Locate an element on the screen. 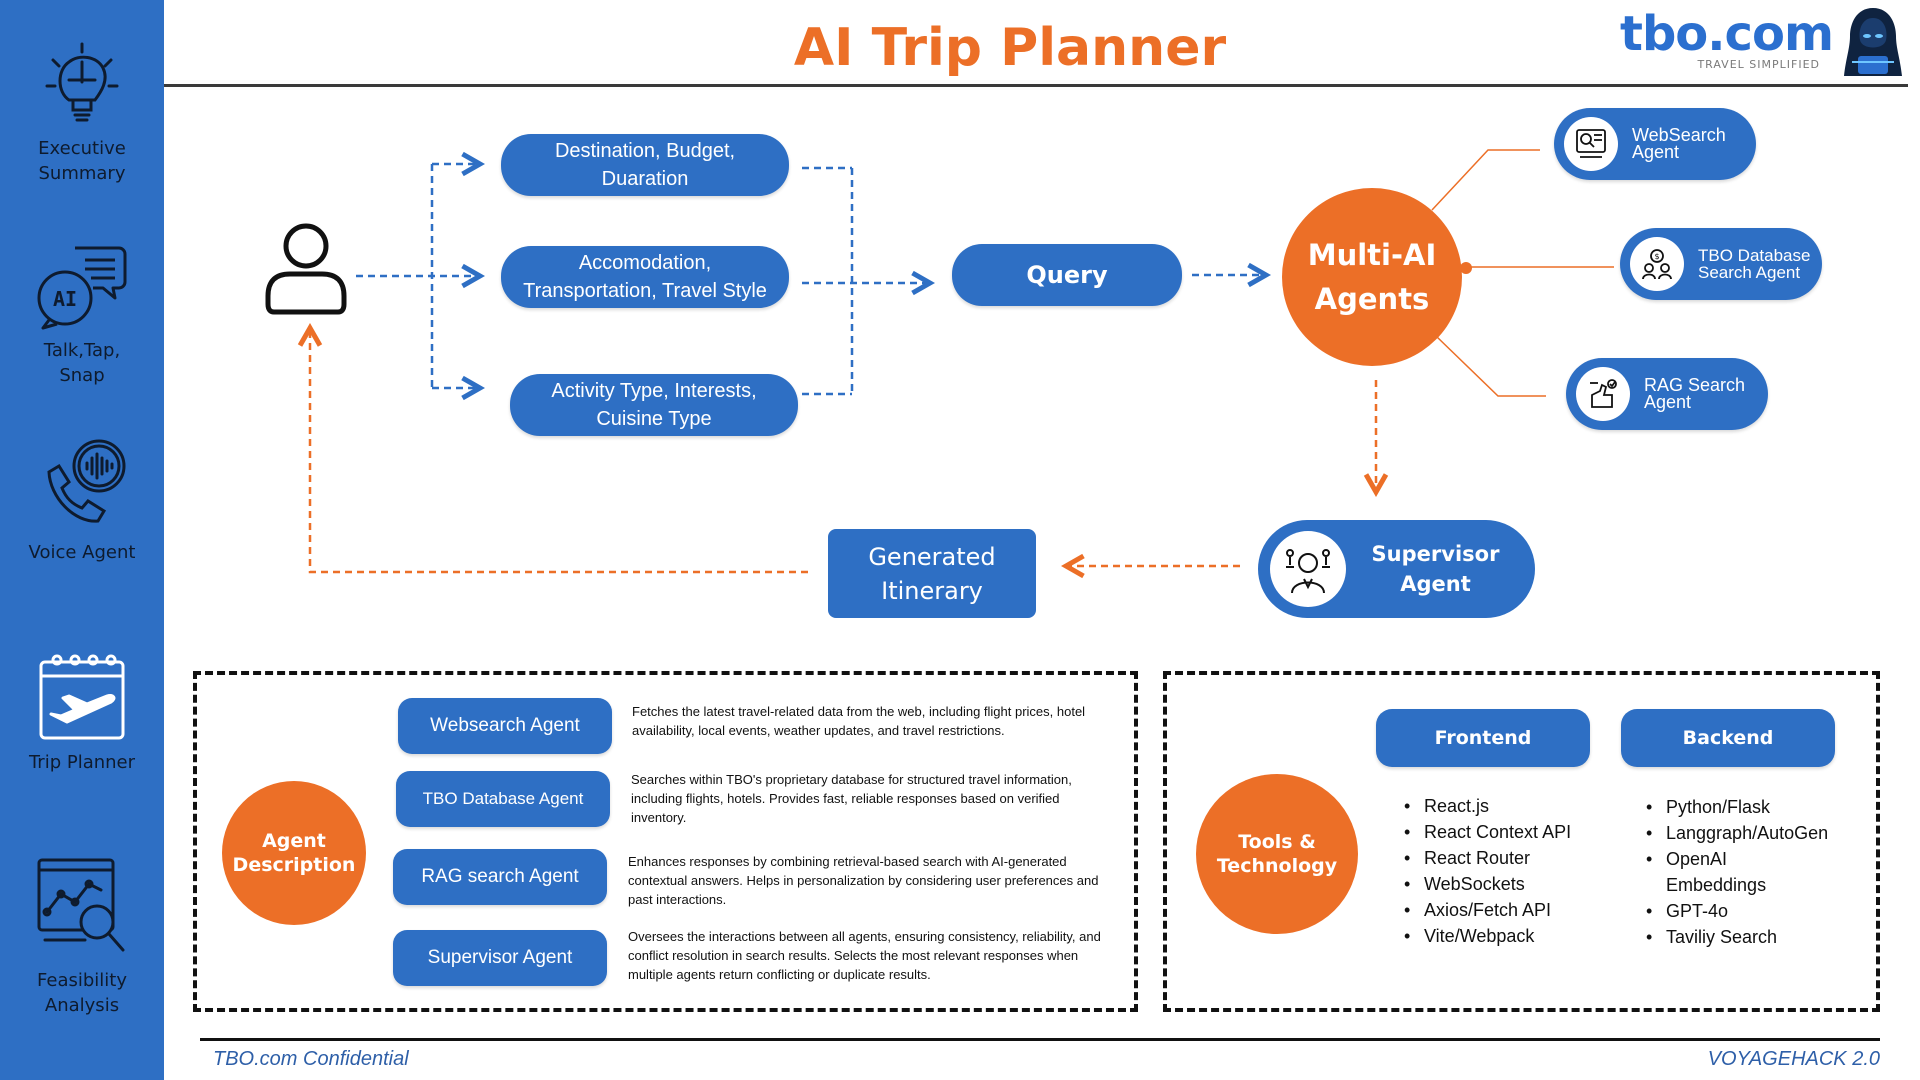 The height and width of the screenshot is (1080, 1920). sidebar-item-label: Executive Summary is located at coordinates (82, 161).